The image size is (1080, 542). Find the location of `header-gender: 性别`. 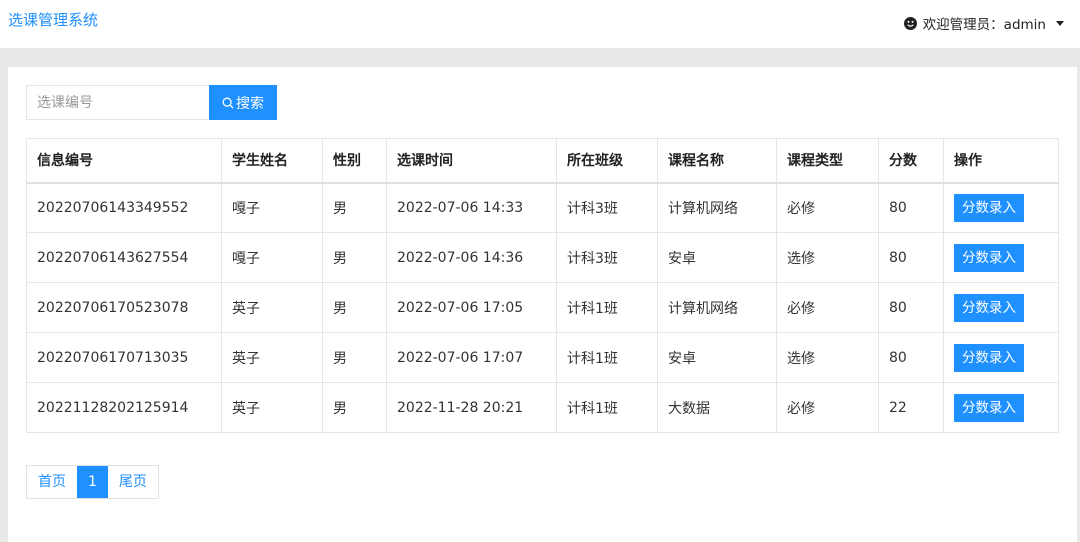

header-gender: 性别 is located at coordinates (354, 160).